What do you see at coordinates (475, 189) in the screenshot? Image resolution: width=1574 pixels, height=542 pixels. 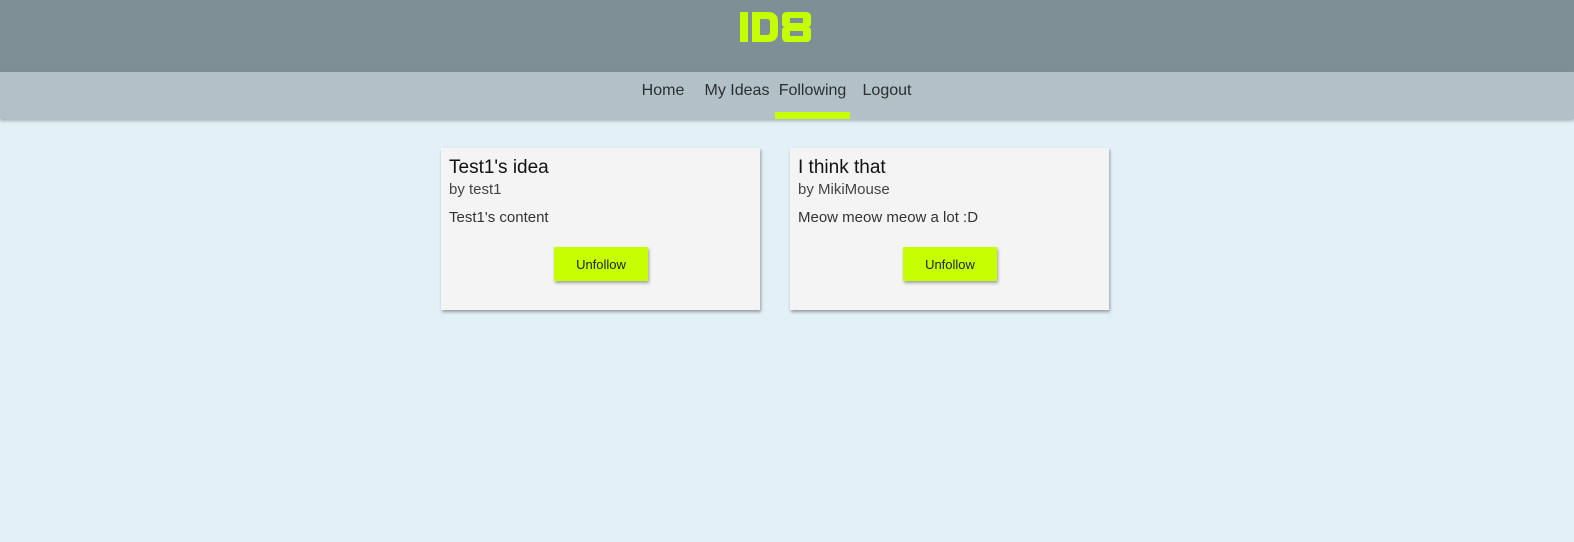 I see `idea-author: by test1` at bounding box center [475, 189].